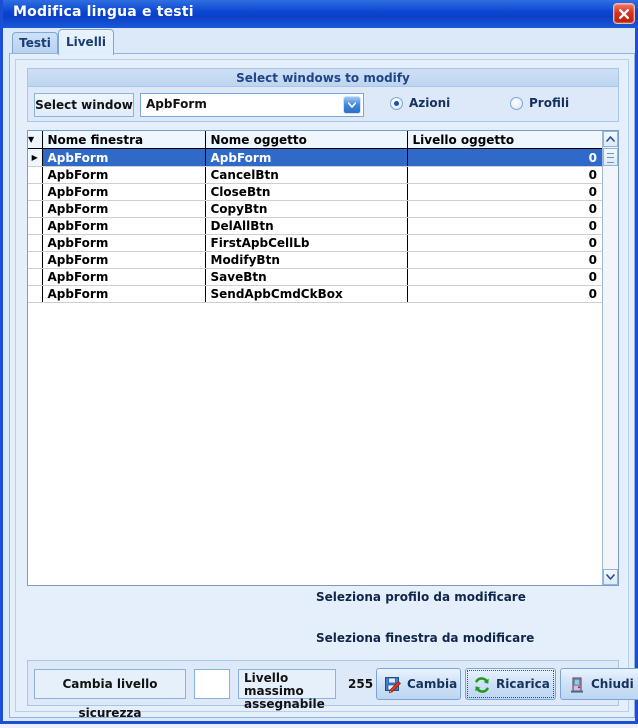 The width and height of the screenshot is (638, 728). What do you see at coordinates (610, 139) in the screenshot?
I see `scroll-up-arrow-icon` at bounding box center [610, 139].